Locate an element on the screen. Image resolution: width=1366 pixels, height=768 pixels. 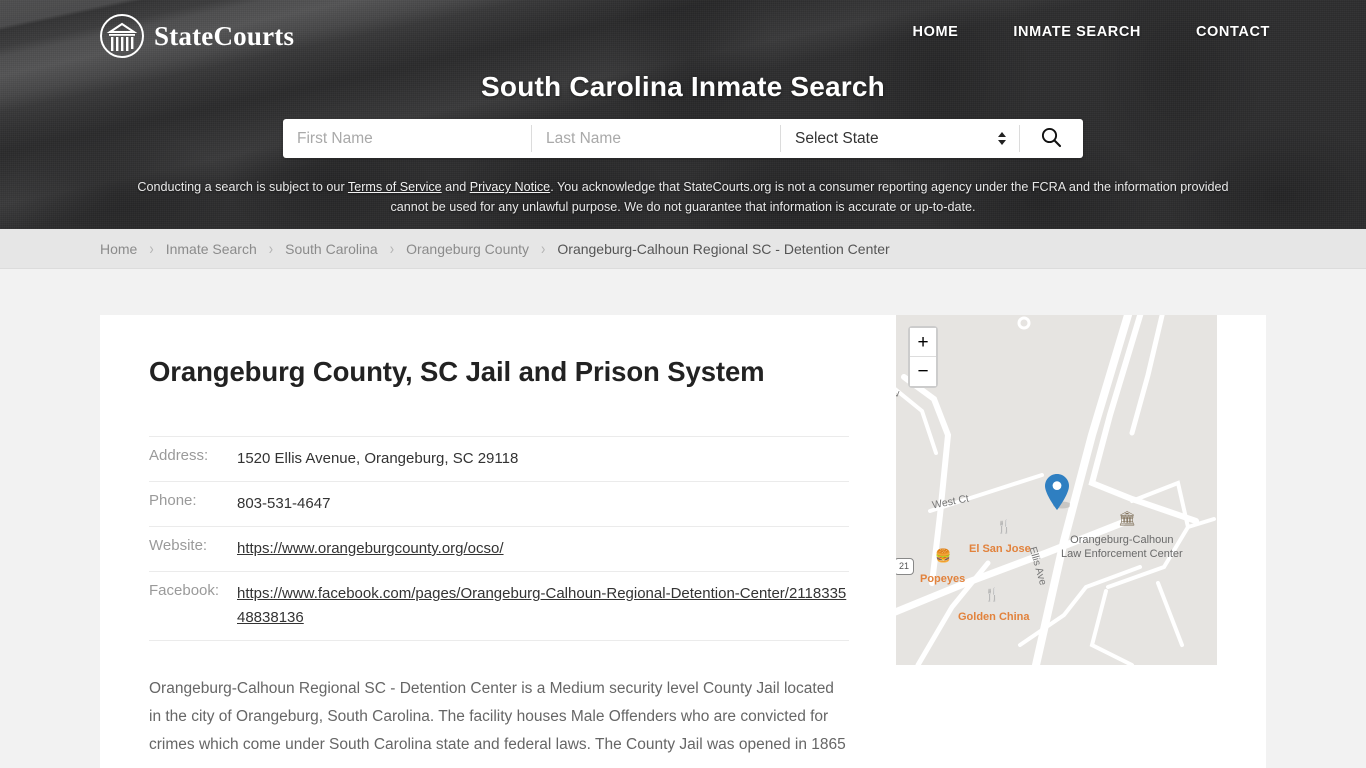
map-zoom-out-button: − is located at coordinates (923, 371).